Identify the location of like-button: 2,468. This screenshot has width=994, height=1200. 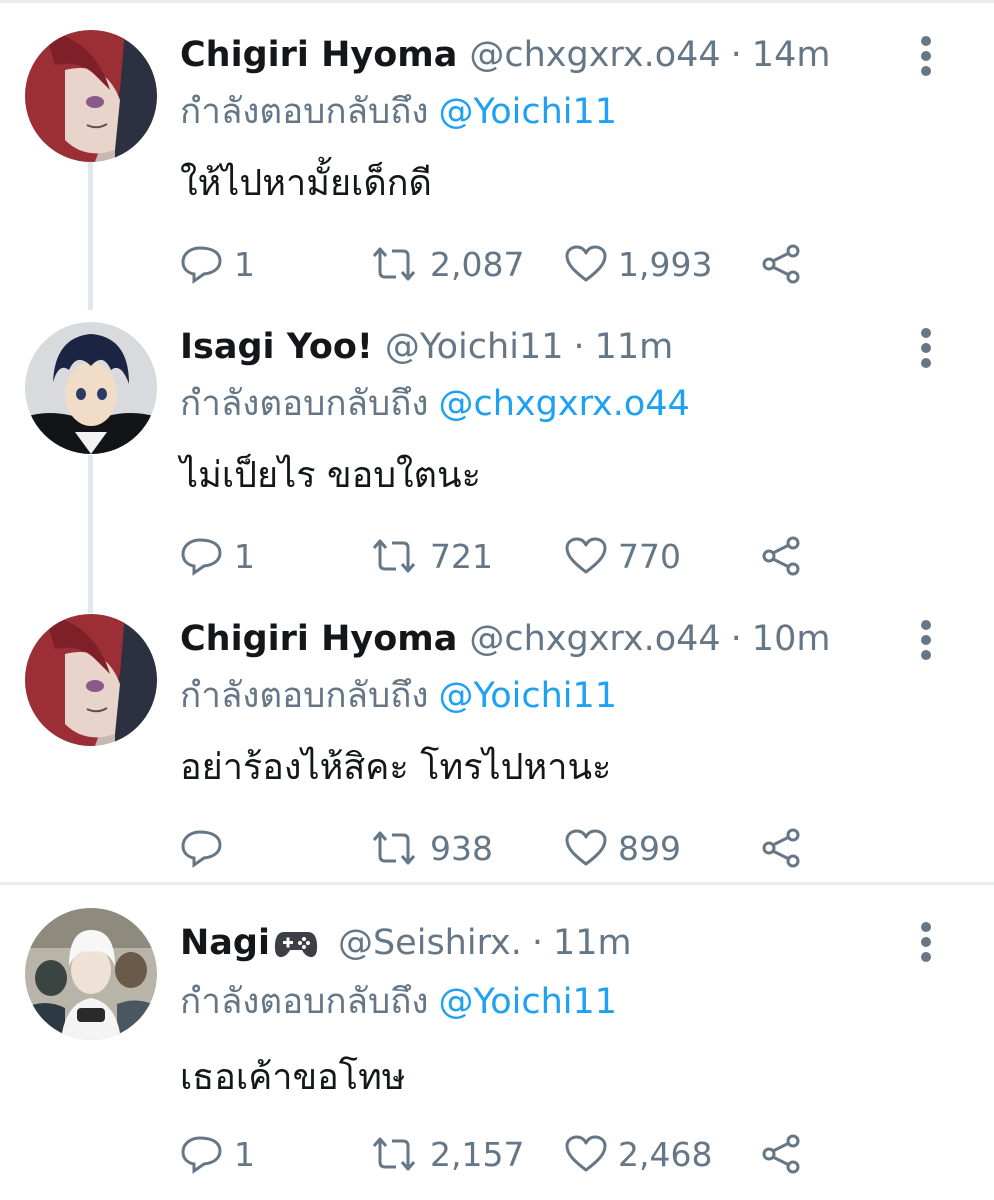
(638, 1154).